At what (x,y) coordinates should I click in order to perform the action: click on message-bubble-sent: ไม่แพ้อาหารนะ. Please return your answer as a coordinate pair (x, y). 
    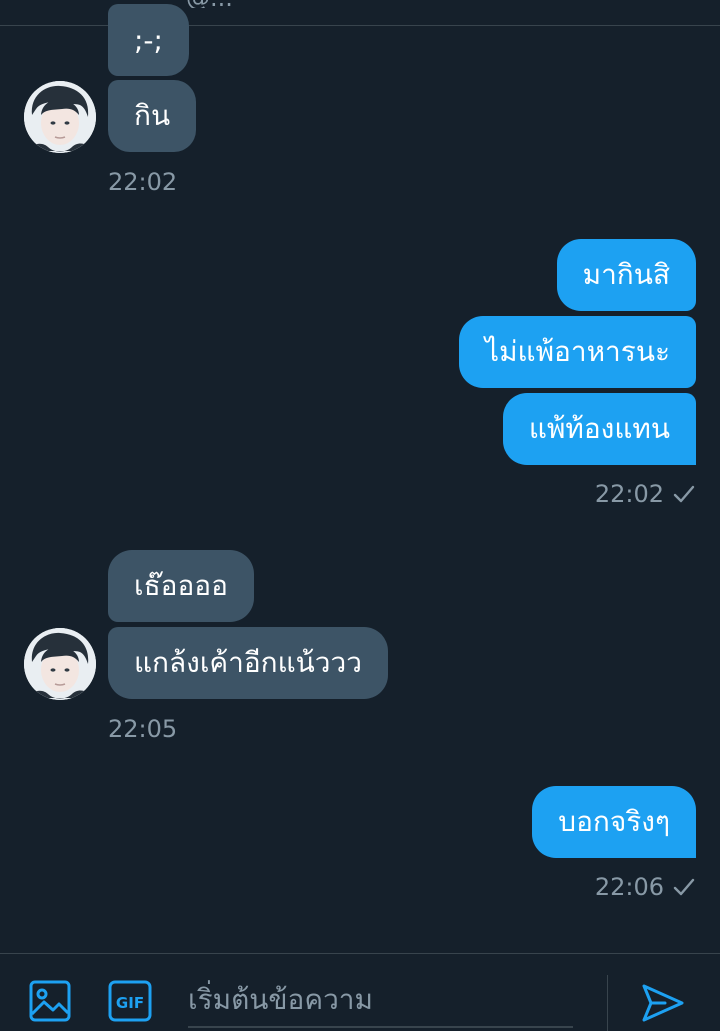
    Looking at the image, I should click on (577, 352).